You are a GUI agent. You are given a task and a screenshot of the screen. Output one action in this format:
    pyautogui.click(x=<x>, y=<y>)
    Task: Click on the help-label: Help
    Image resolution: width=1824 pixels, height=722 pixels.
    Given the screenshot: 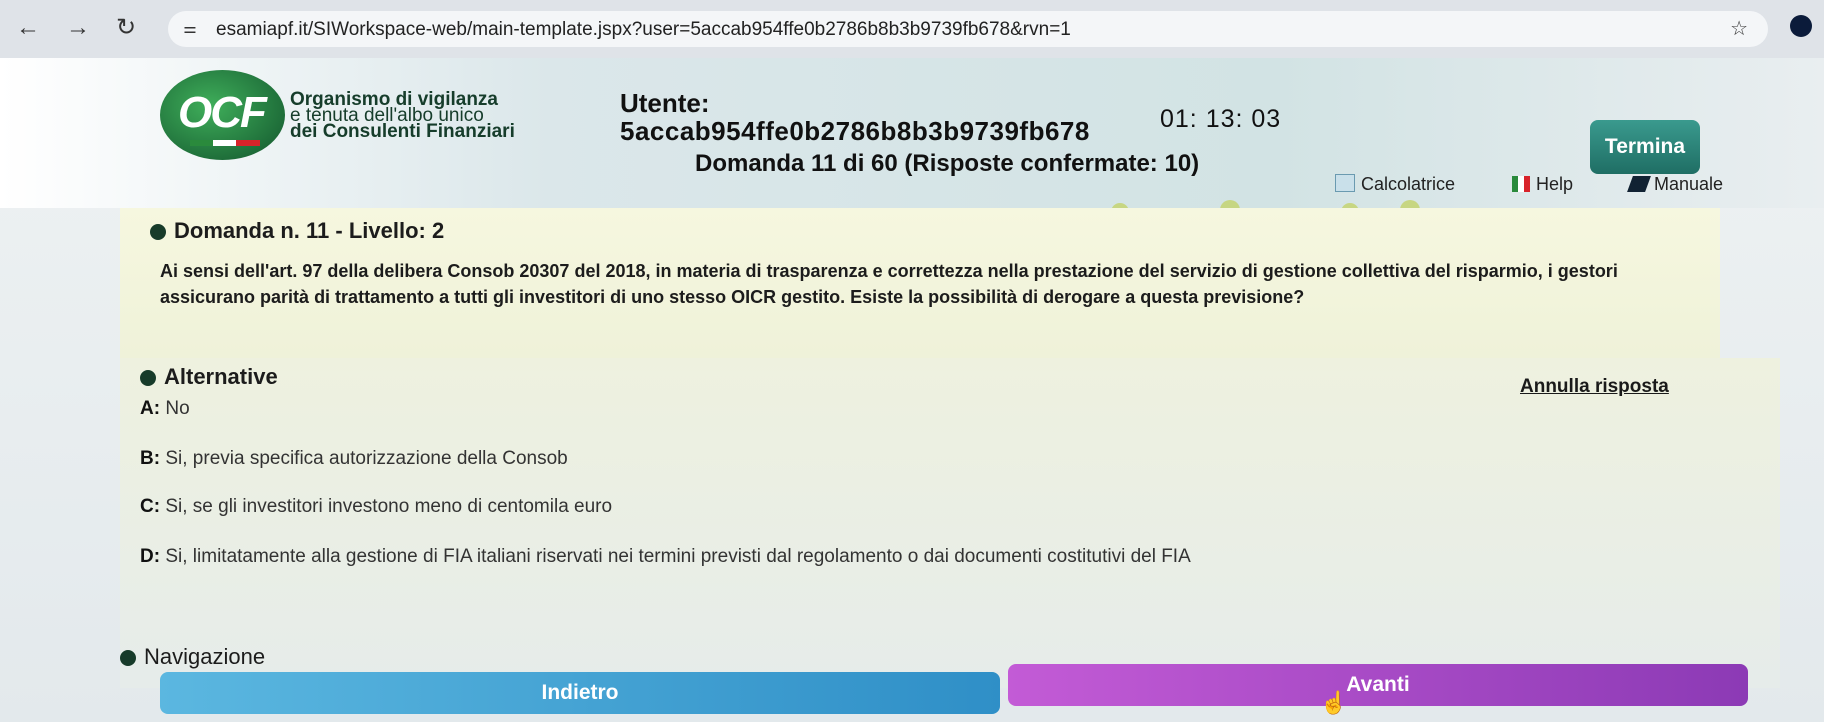 What is the action you would take?
    pyautogui.click(x=1555, y=184)
    